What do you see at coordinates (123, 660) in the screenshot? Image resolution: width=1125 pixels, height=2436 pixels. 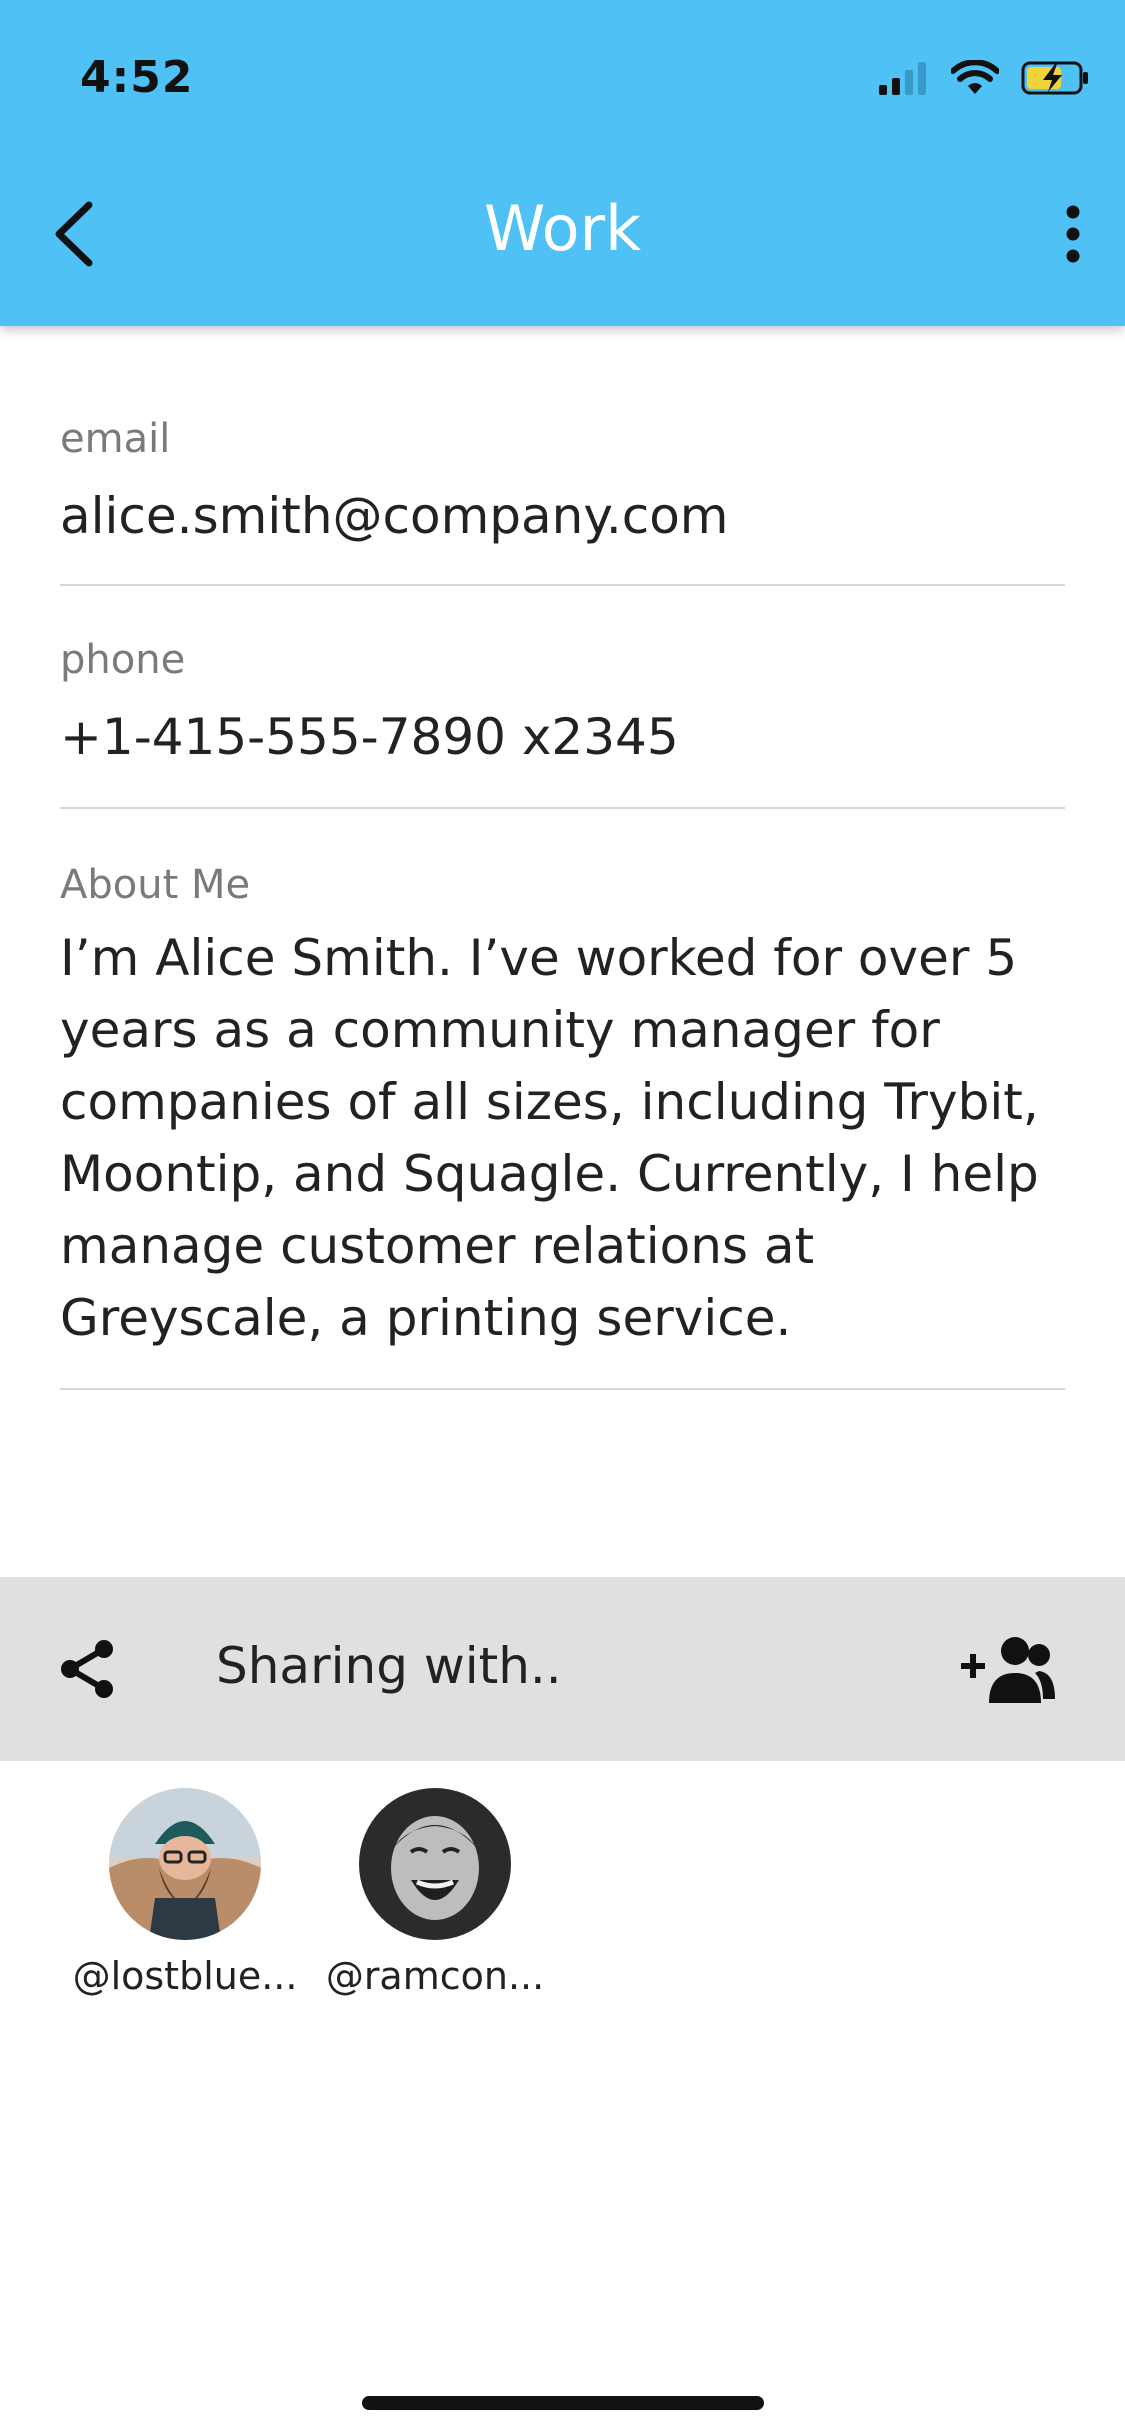 I see `phone-label: phone` at bounding box center [123, 660].